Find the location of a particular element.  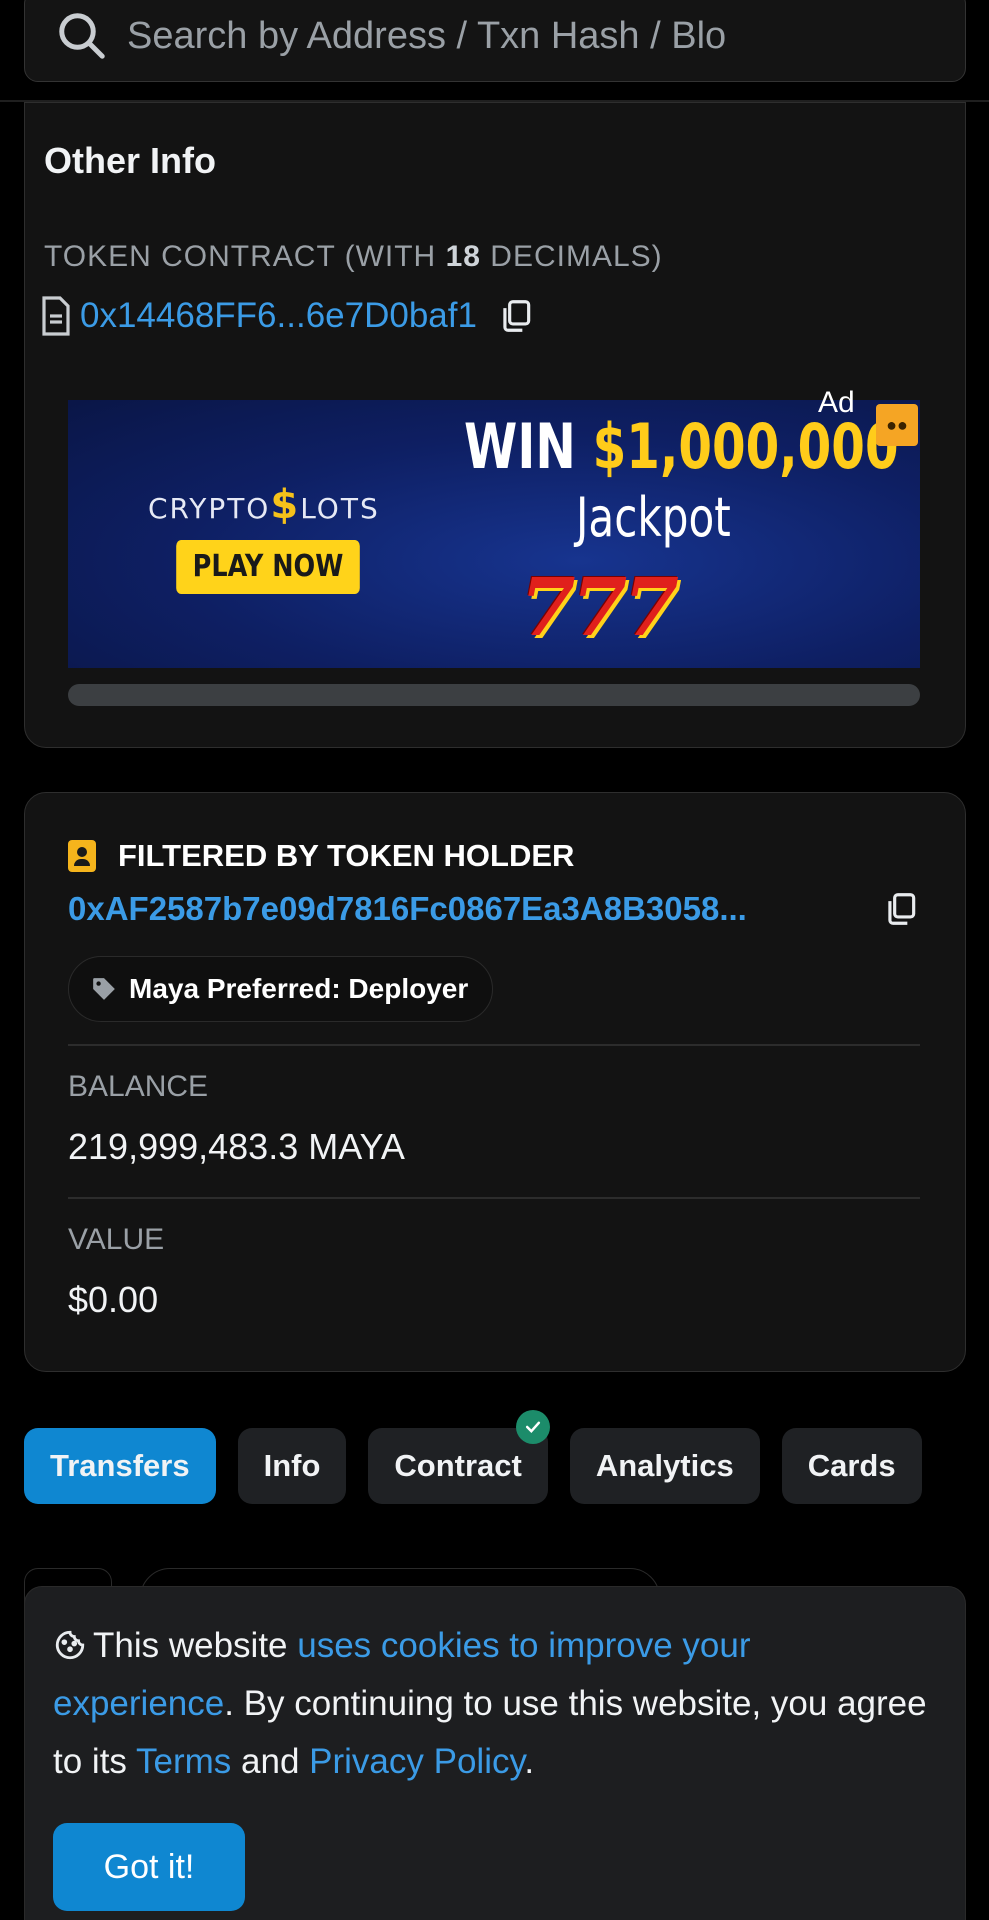

other-info-title: Other Info is located at coordinates (130, 160).